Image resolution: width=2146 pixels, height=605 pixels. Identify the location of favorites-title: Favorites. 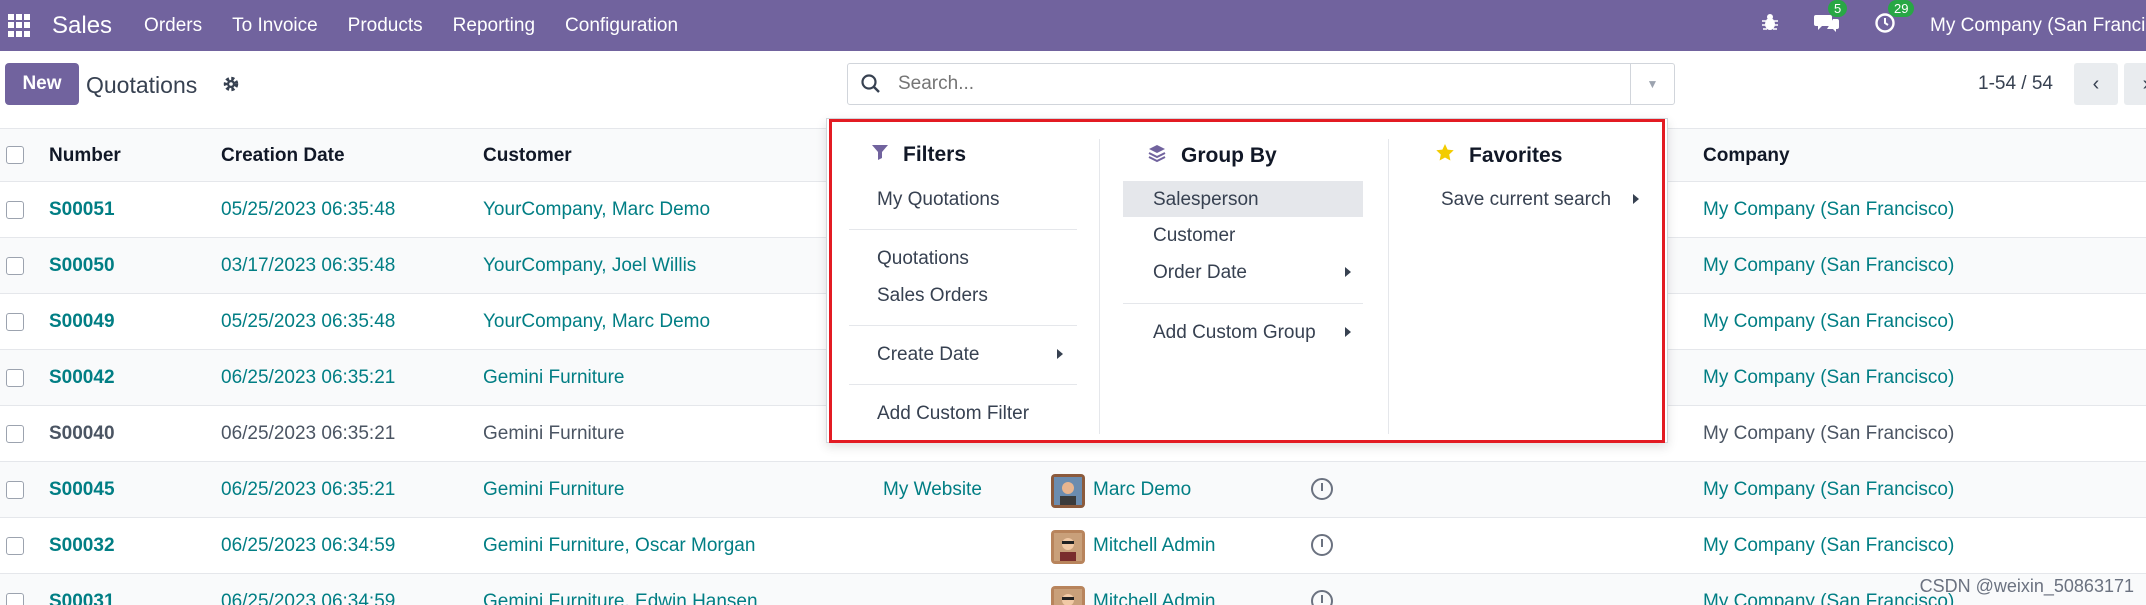
(1498, 156).